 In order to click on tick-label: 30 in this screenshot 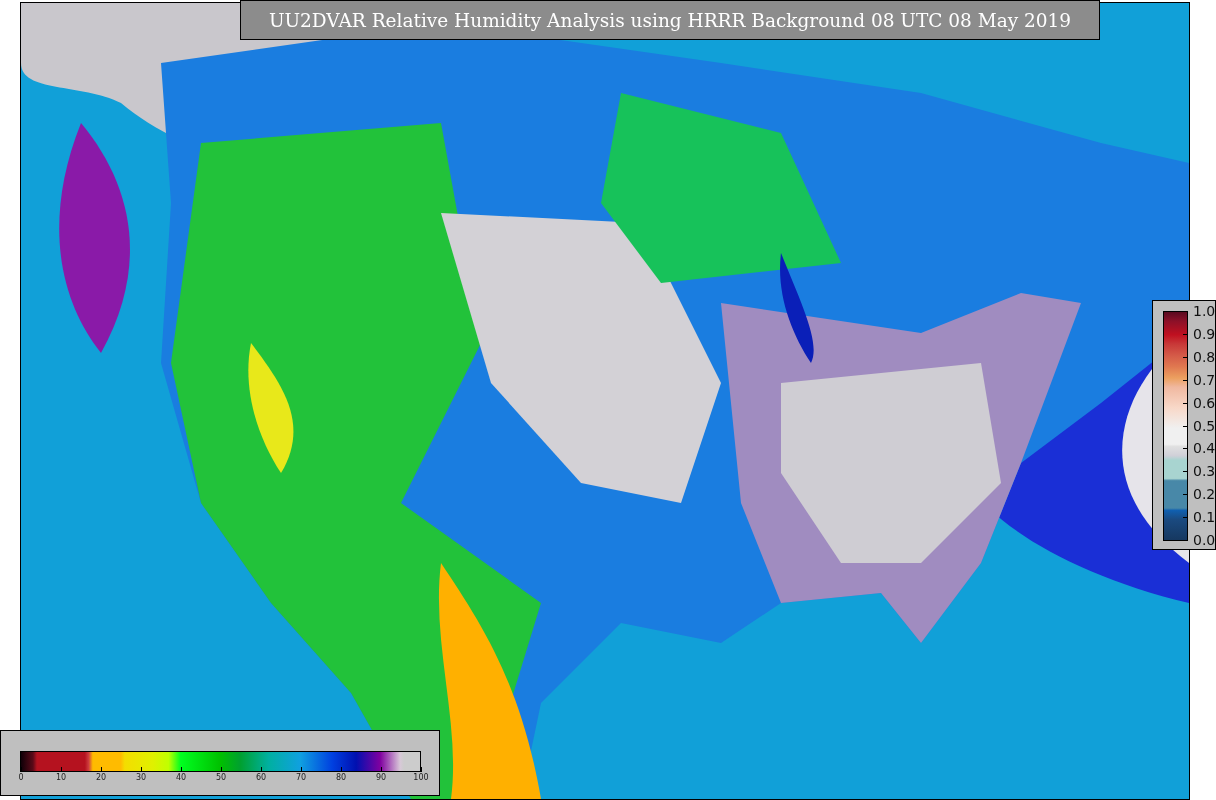, I will do `click(141, 777)`.